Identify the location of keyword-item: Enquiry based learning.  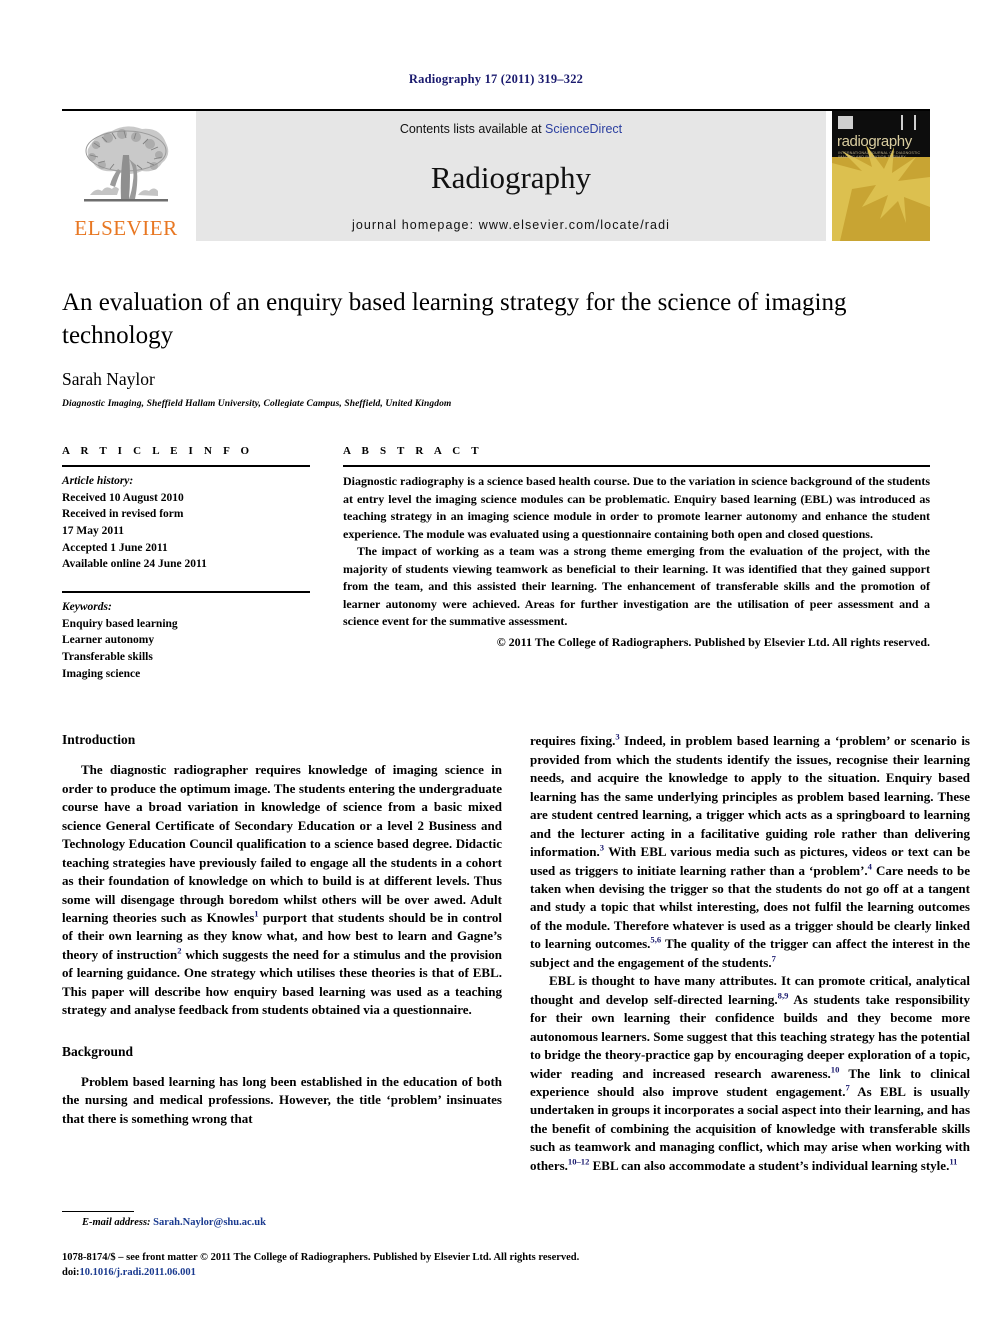
(120, 623).